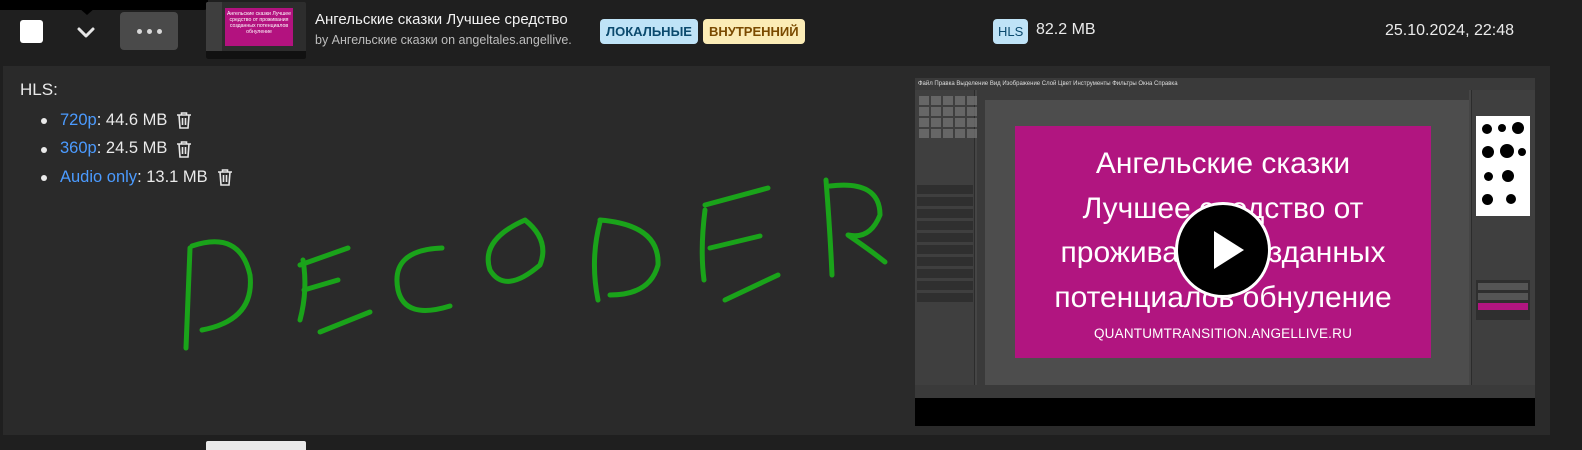 Image resolution: width=1582 pixels, height=450 pixels. Describe the element at coordinates (754, 31) in the screenshot. I see `badge-internal: ВНУТРЕННИЙ` at that location.